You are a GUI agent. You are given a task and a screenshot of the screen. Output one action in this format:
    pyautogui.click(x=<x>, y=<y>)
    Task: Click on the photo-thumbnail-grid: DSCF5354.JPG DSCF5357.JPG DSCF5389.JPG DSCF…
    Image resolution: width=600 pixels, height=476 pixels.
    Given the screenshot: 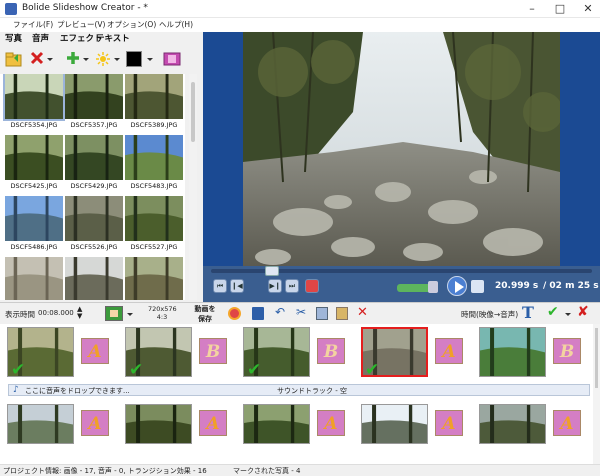 What is the action you would take?
    pyautogui.click(x=92, y=187)
    